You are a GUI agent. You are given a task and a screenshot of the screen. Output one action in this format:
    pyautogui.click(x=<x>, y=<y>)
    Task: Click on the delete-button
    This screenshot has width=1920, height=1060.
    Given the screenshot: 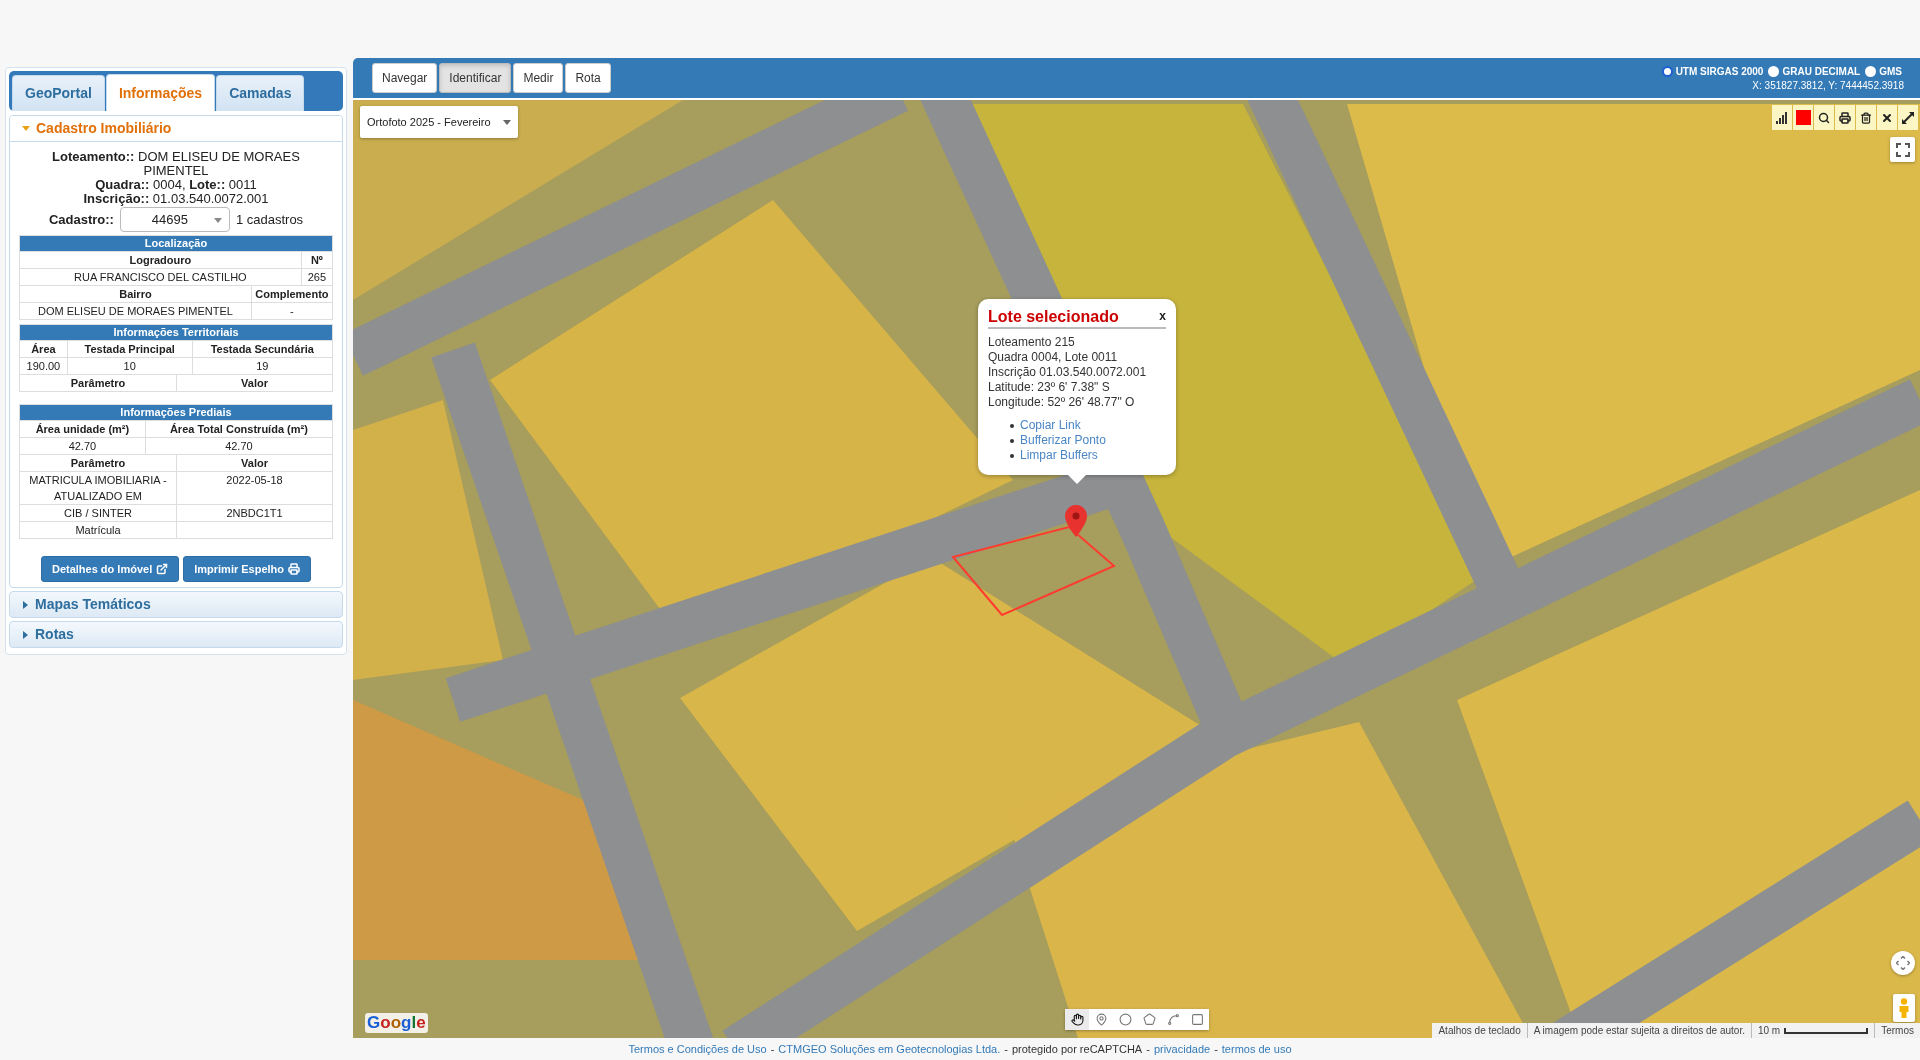 What is the action you would take?
    pyautogui.click(x=1866, y=117)
    